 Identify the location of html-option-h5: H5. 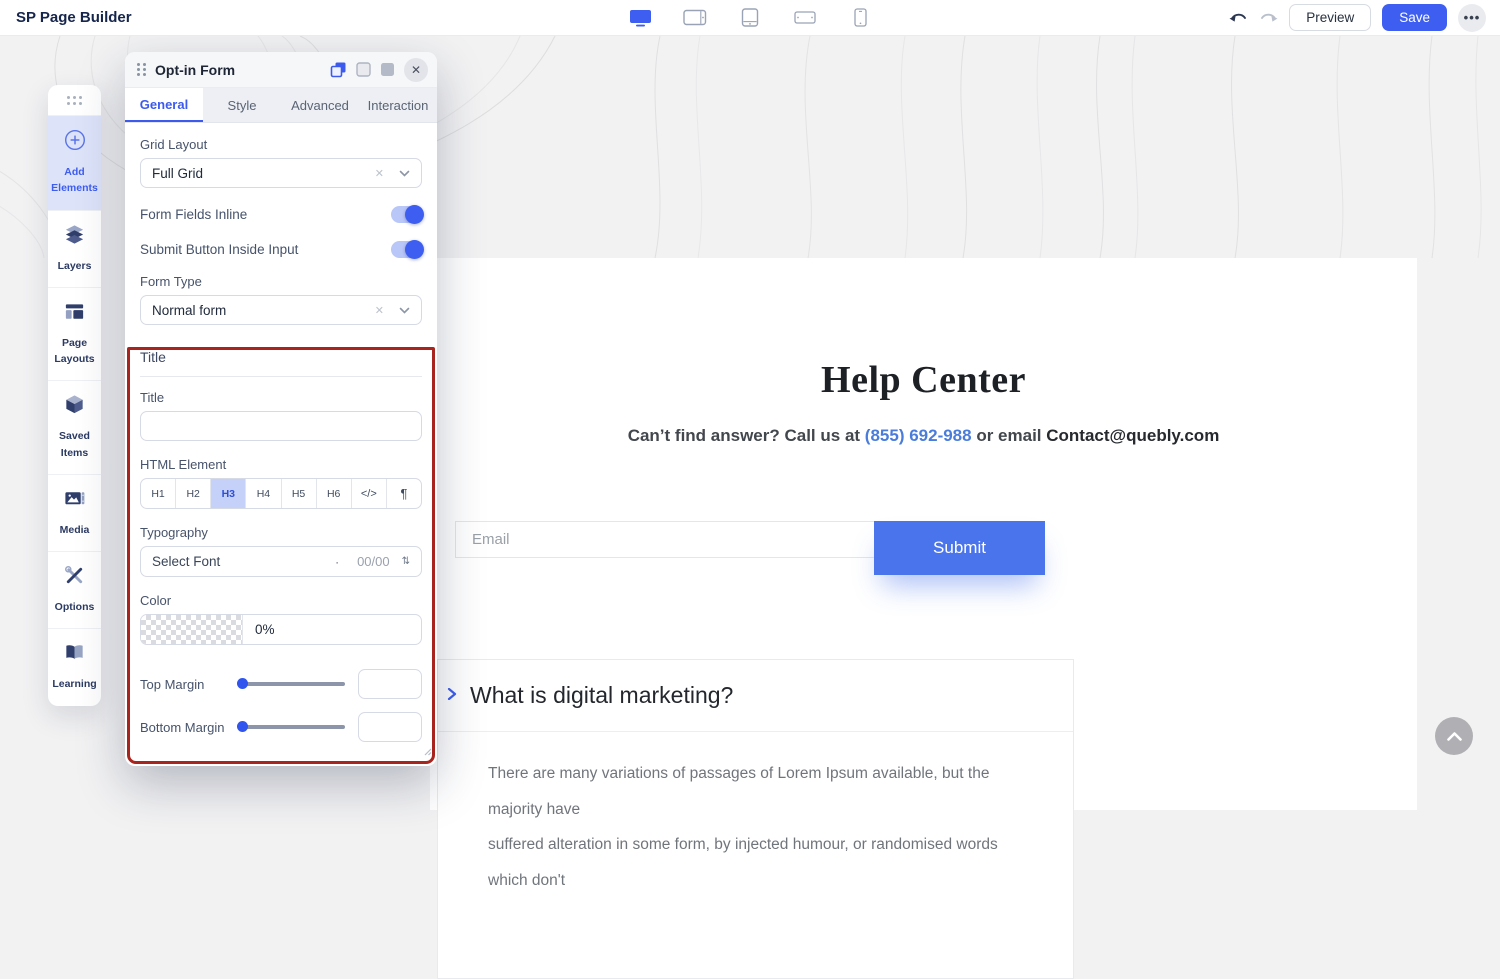
(299, 493).